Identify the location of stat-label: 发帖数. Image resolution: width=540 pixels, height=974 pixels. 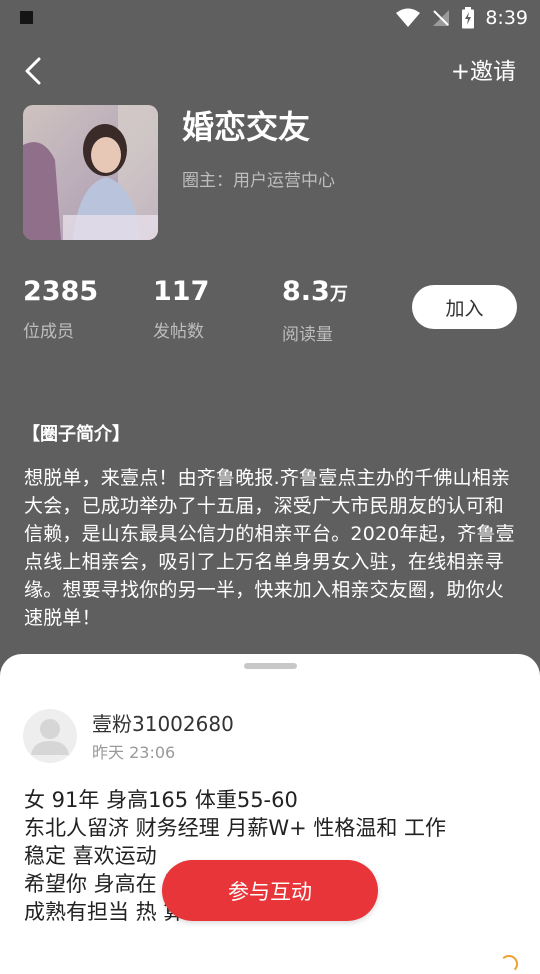
(178, 332).